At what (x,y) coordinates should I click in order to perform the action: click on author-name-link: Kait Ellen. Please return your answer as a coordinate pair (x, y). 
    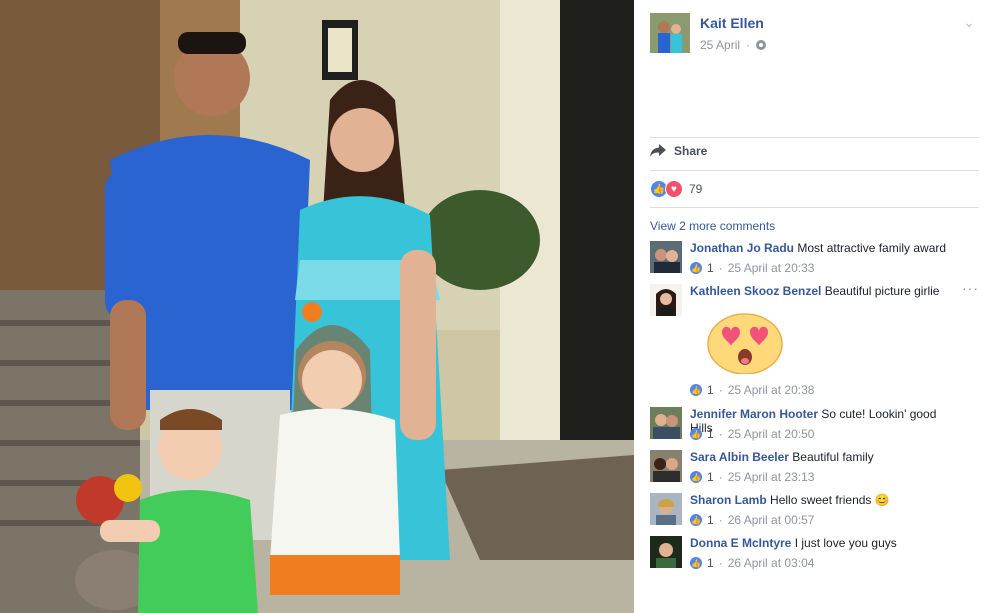
    Looking at the image, I should click on (732, 23).